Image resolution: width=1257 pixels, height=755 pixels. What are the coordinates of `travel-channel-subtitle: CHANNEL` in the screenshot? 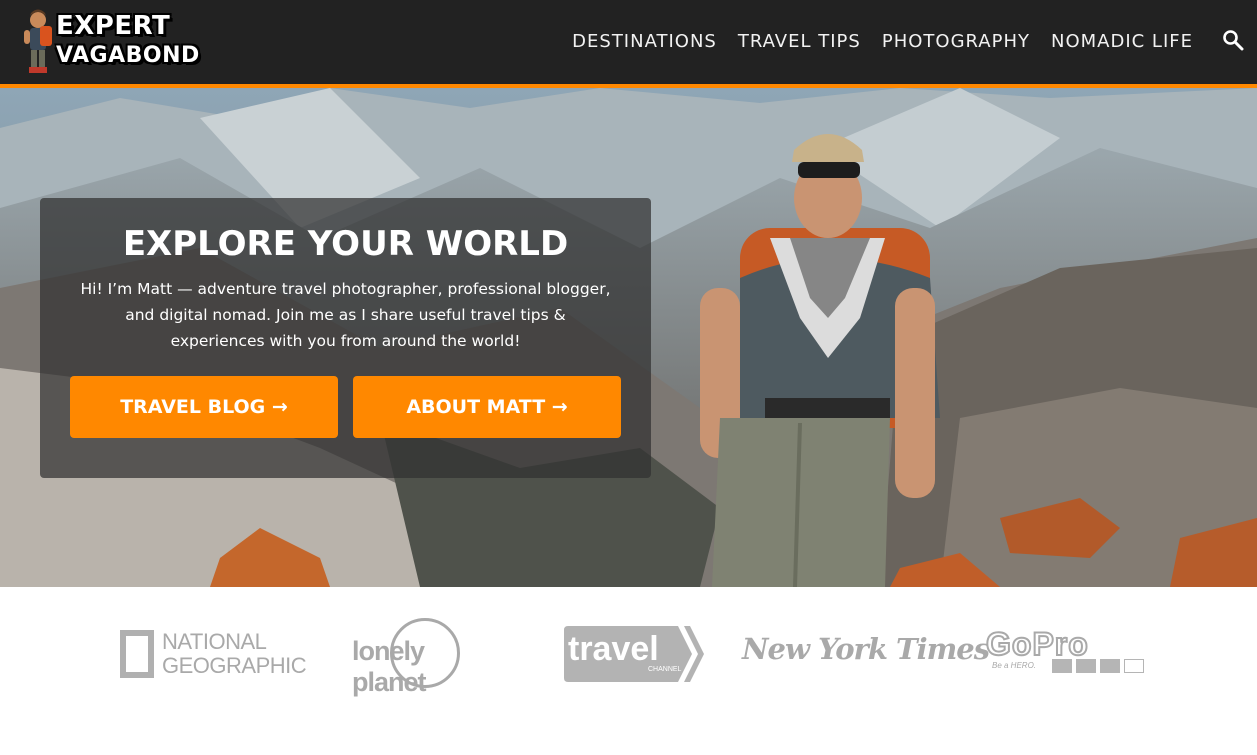 It's located at (665, 669).